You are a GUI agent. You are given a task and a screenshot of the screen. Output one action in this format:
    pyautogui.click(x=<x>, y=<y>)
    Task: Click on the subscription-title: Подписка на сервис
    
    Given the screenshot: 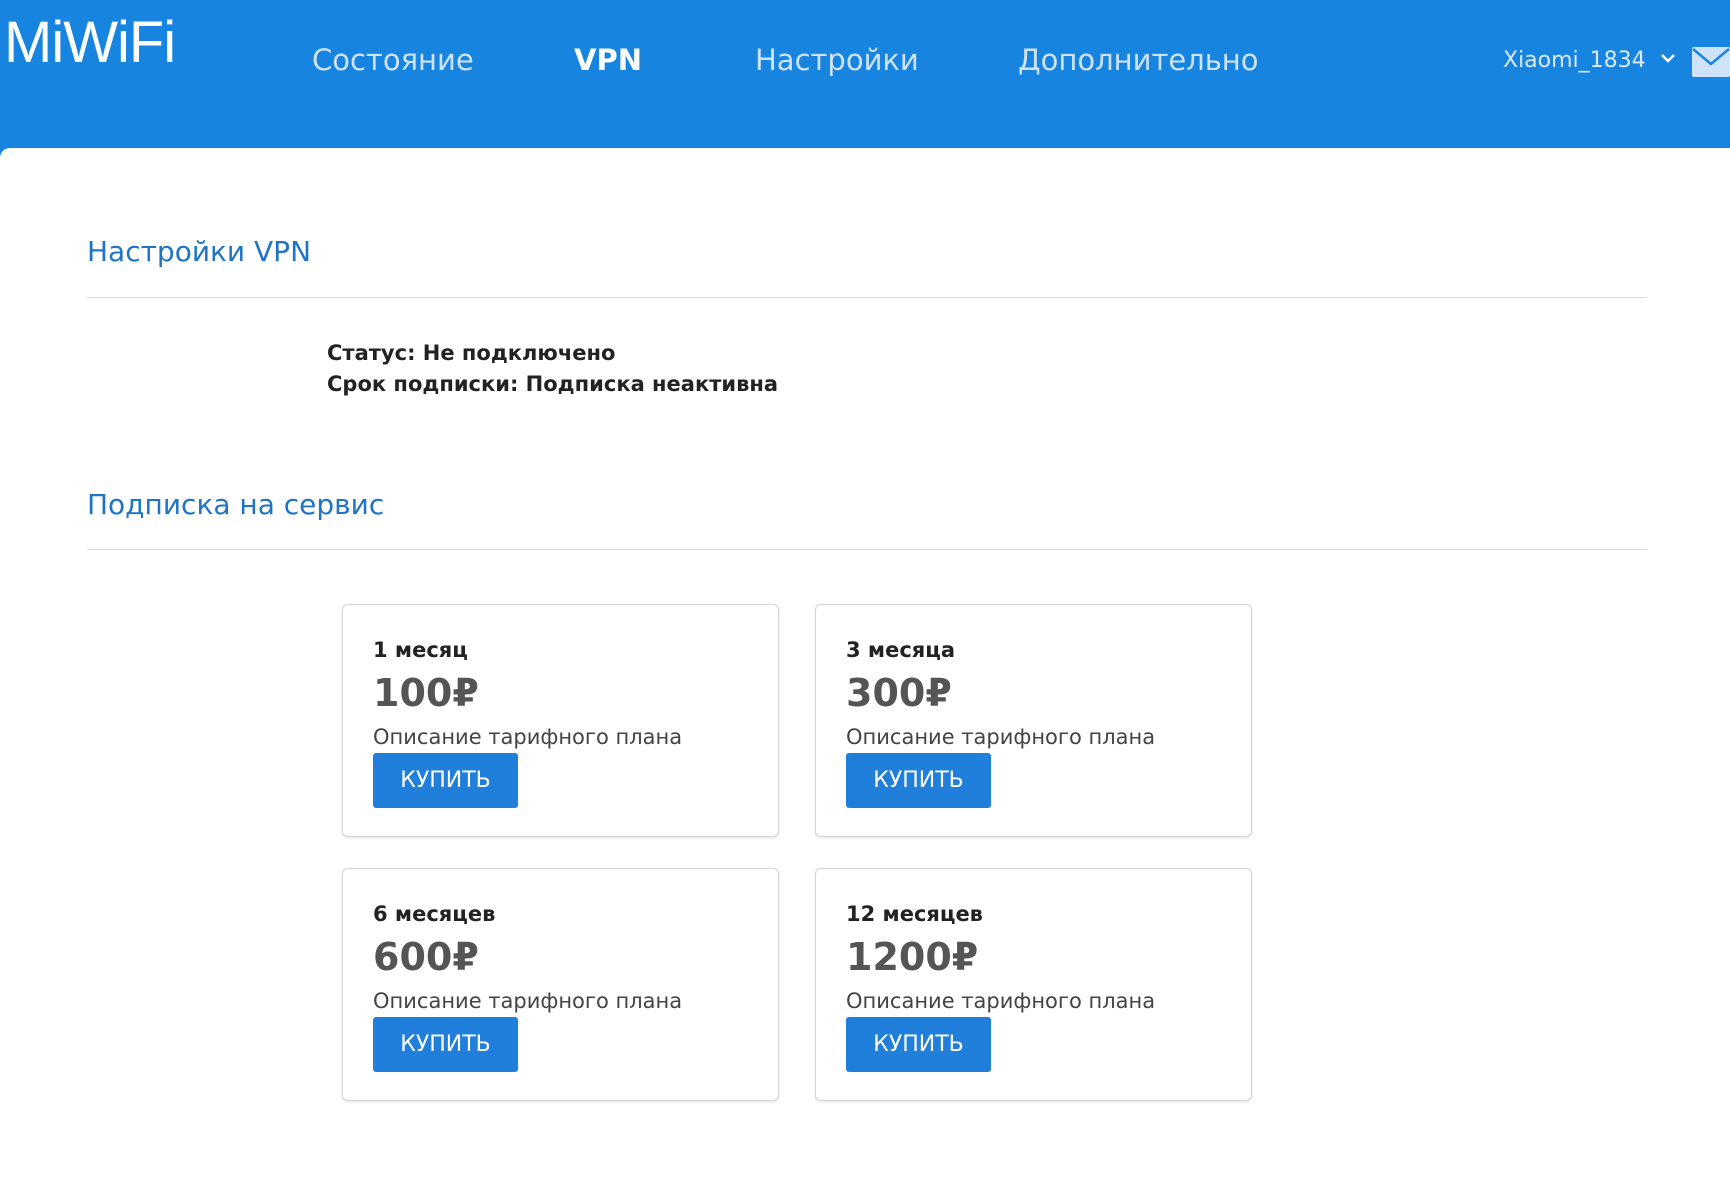 What is the action you would take?
    pyautogui.click(x=236, y=504)
    